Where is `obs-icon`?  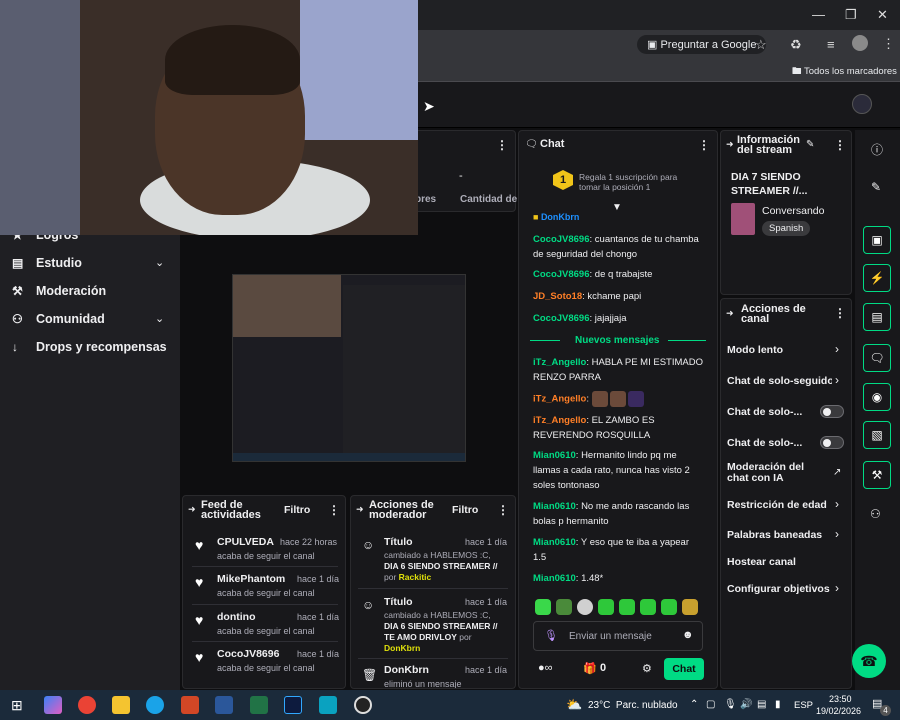
obs-icon is located at coordinates (363, 705).